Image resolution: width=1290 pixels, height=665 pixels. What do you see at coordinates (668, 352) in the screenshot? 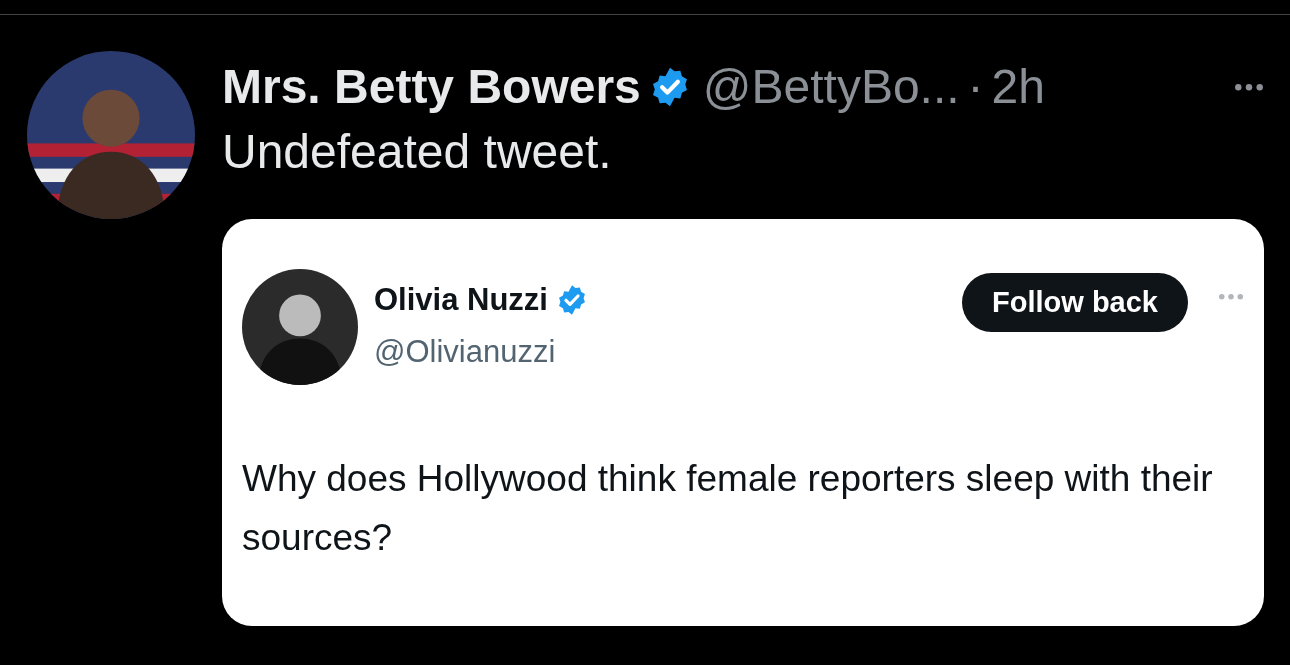
I see `author-handle: @Olivianuzzi` at bounding box center [668, 352].